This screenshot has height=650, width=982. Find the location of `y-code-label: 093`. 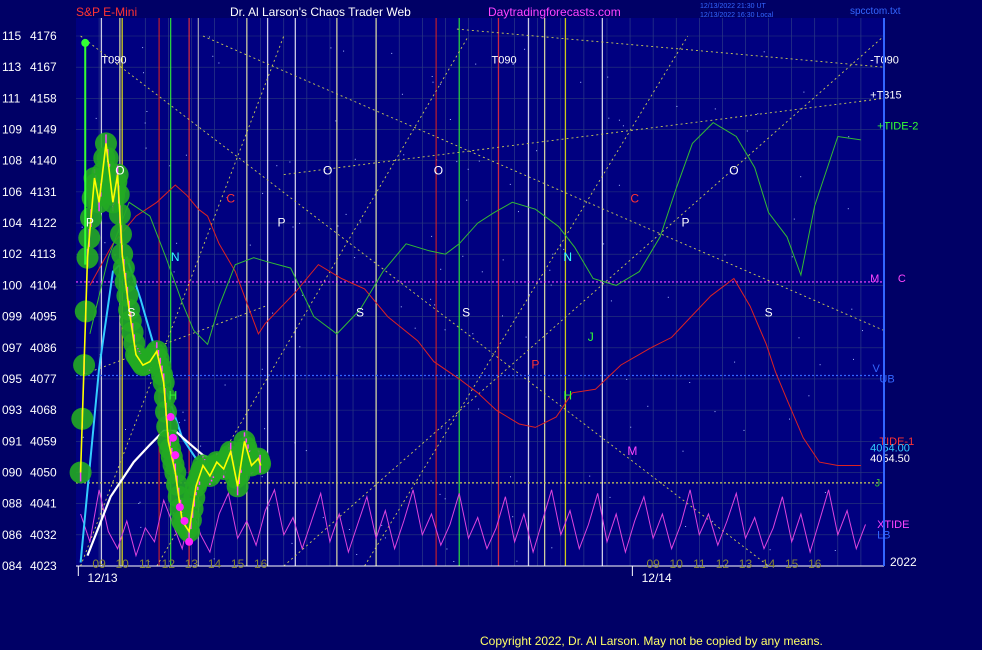

y-code-label: 093 is located at coordinates (12, 410).